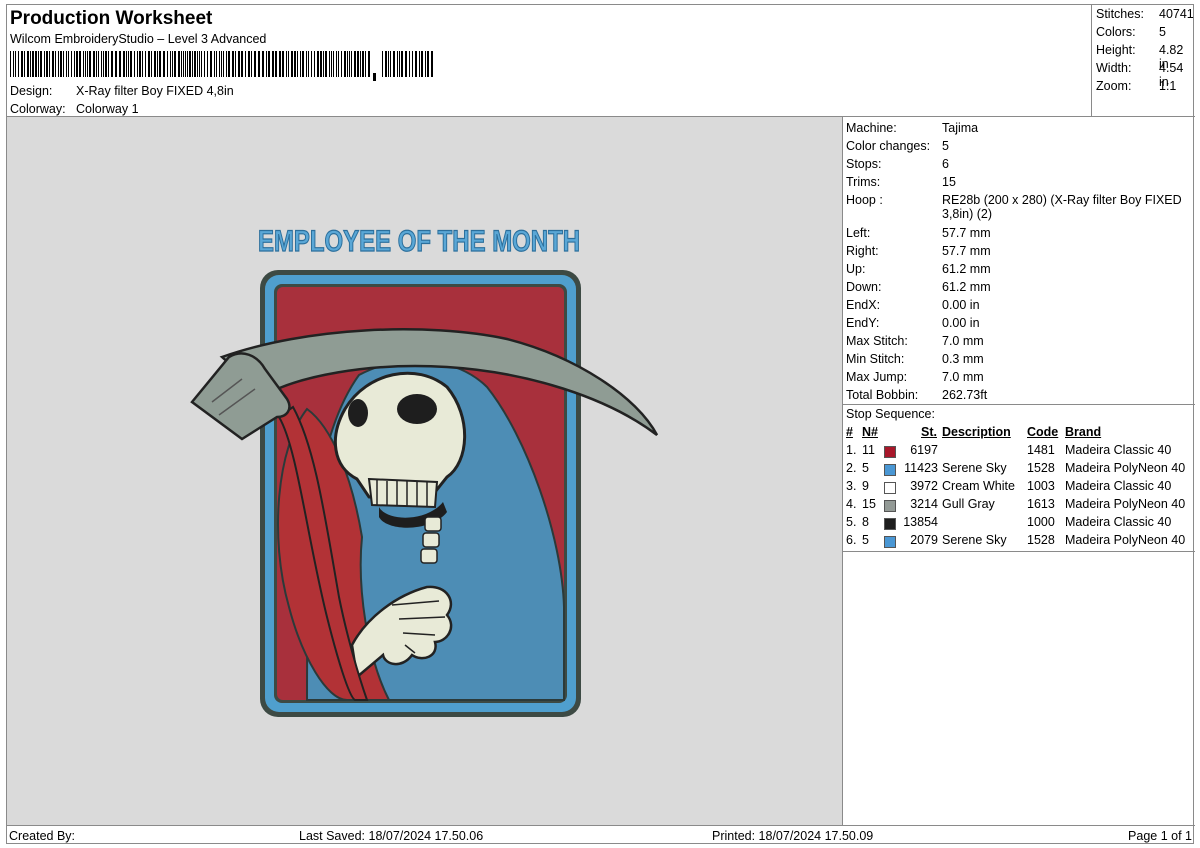  I want to click on stitch-count: 2079, so click(924, 540).